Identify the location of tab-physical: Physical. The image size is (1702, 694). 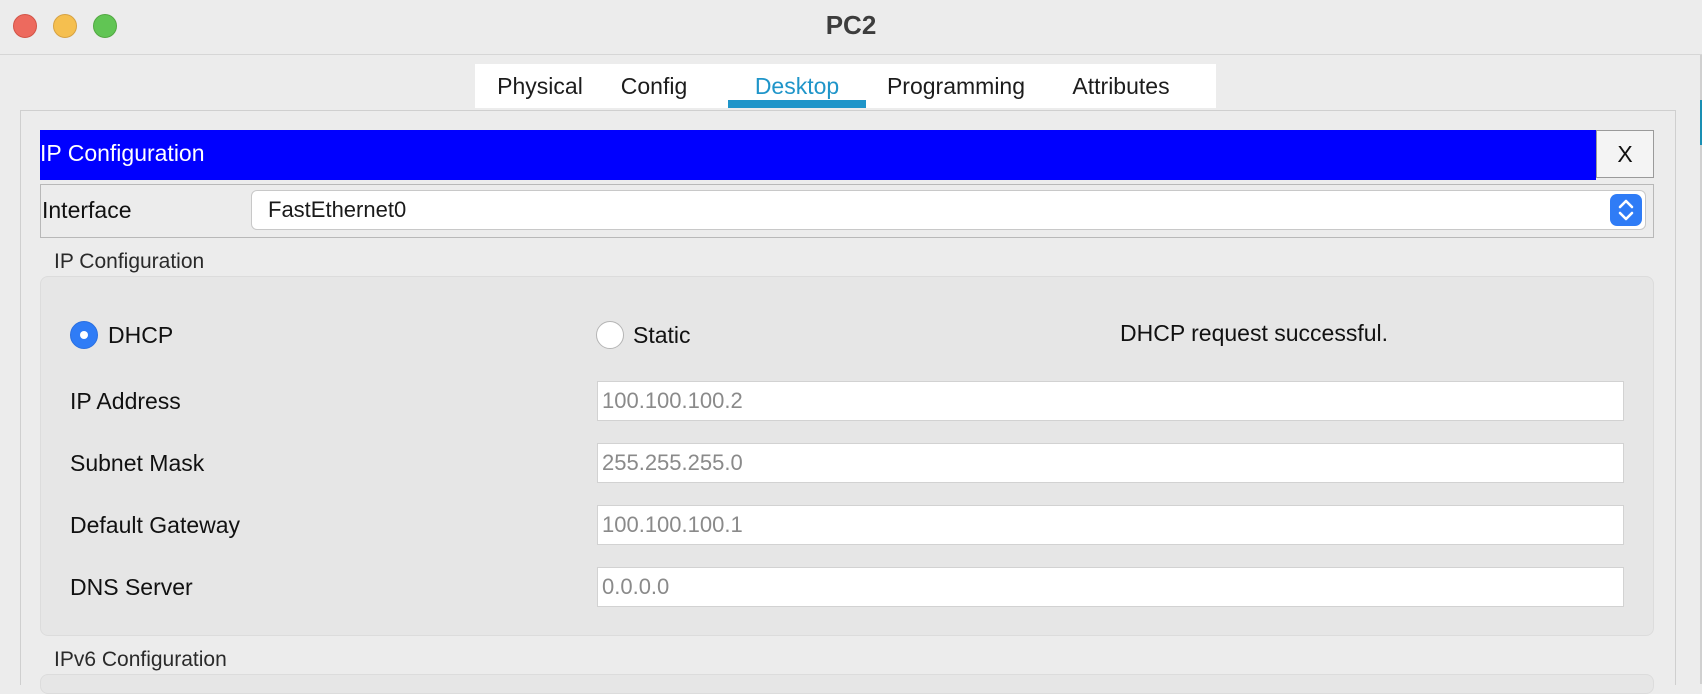
(540, 86).